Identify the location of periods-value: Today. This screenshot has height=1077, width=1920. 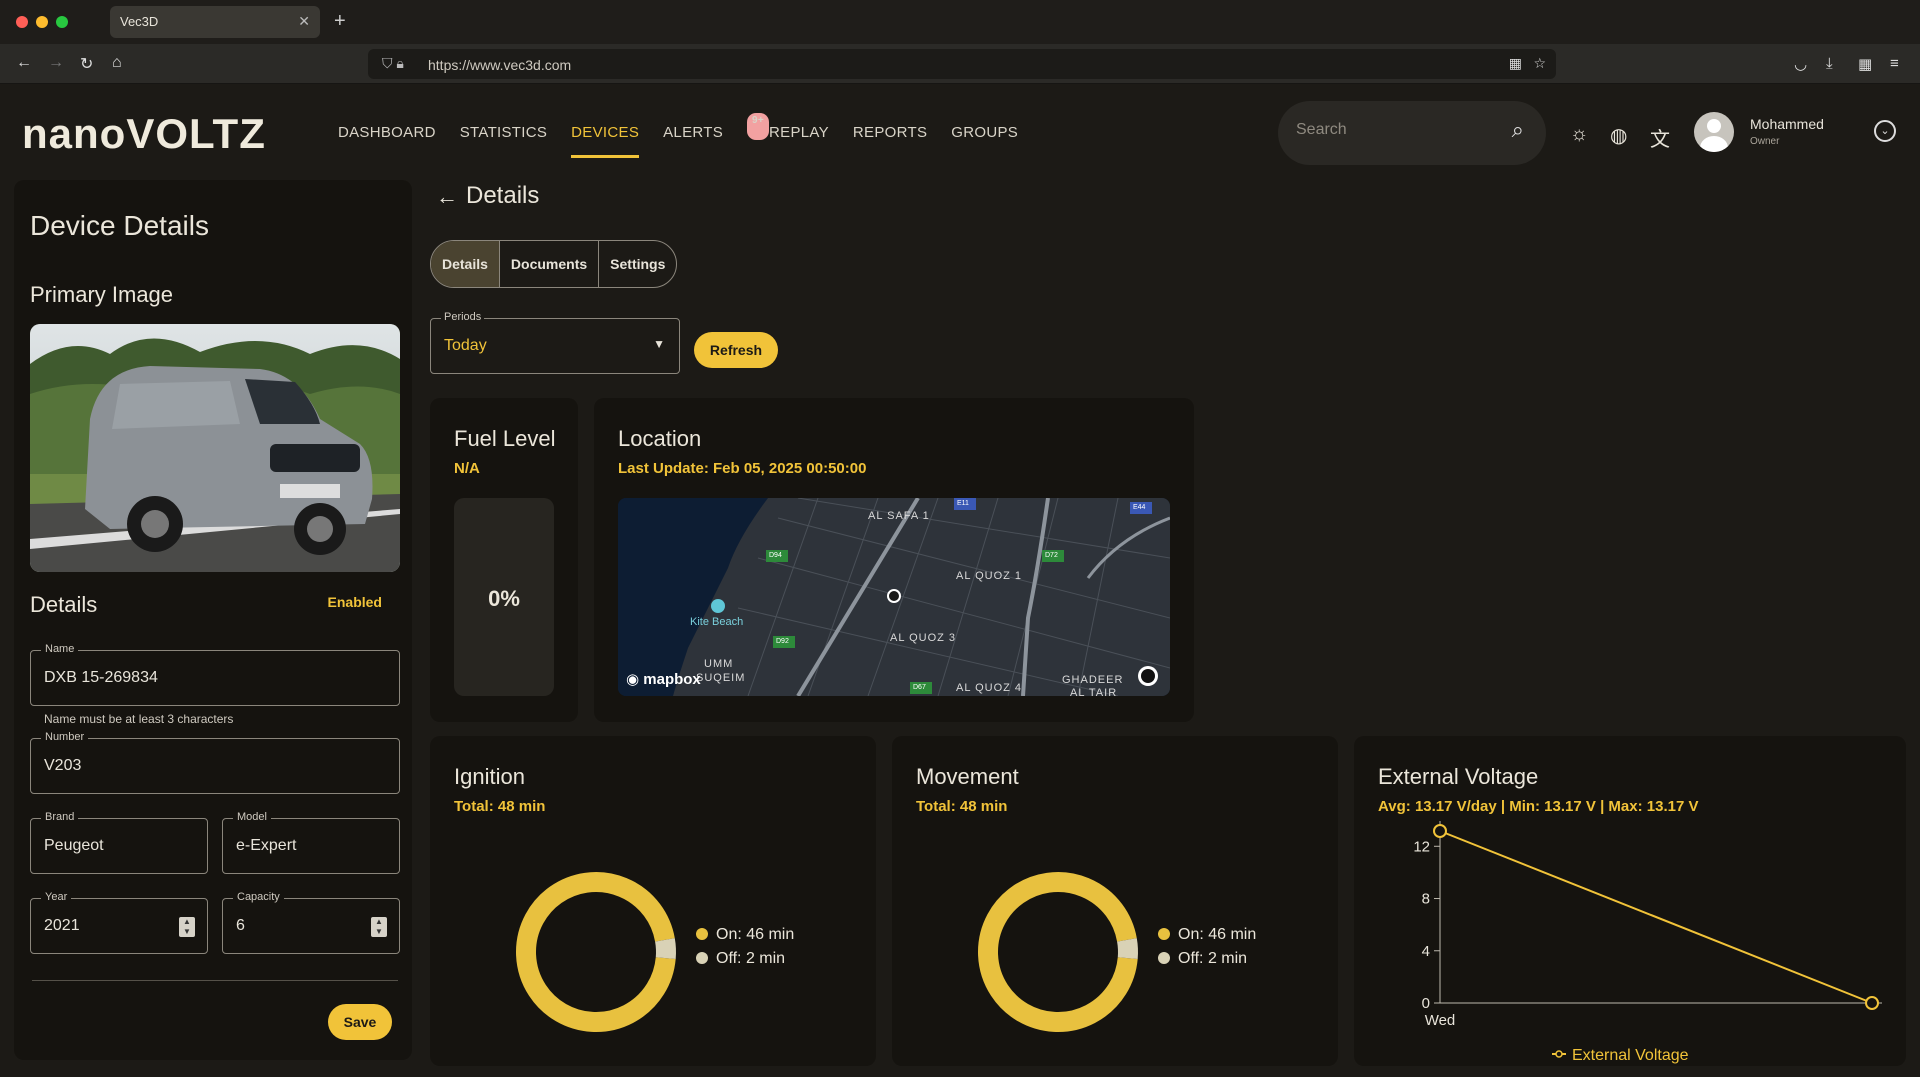
(465, 345).